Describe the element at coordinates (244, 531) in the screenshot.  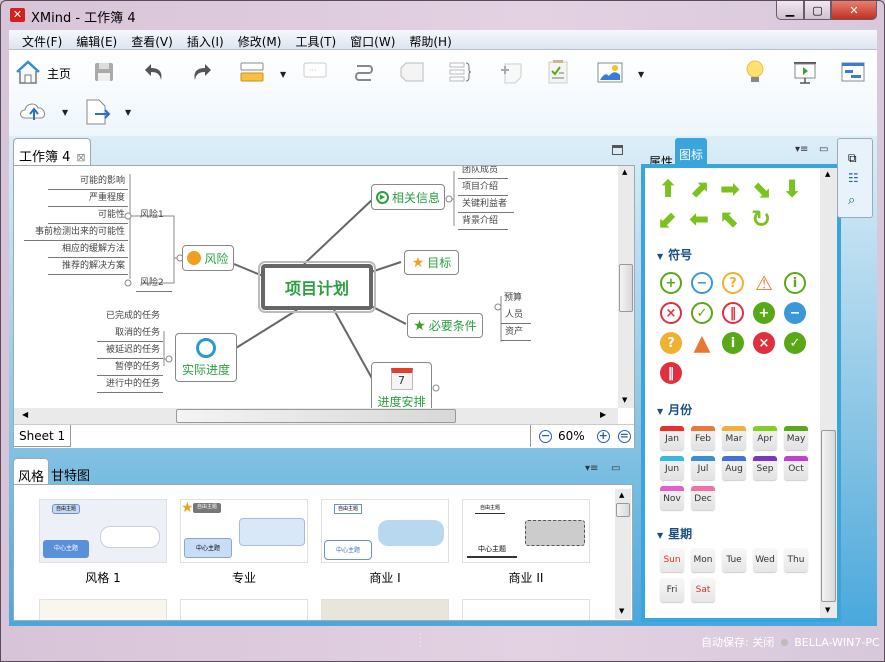
I see `style-thumb-2: ★ 自由主题 中心主题` at that location.